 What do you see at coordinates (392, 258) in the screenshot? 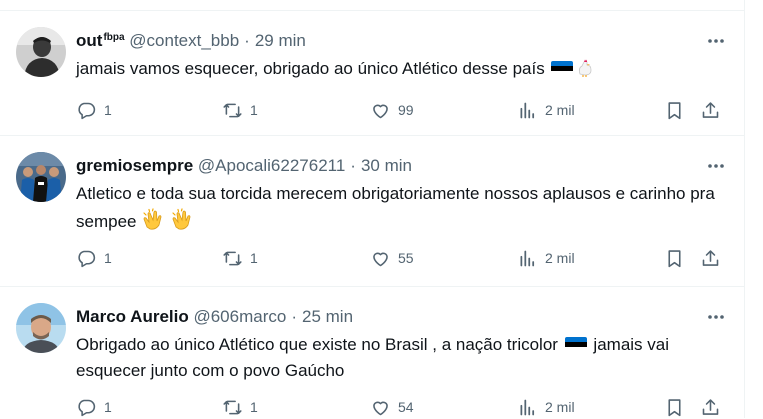
I see `like-button: 55` at bounding box center [392, 258].